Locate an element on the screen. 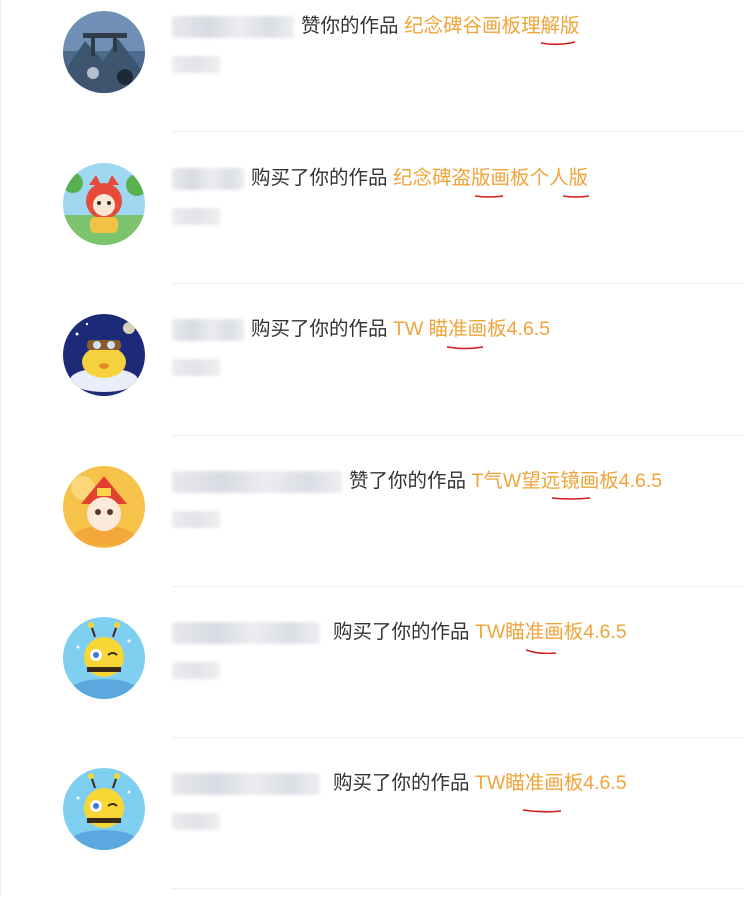 The height and width of the screenshot is (908, 744). work-title-link: TW 瞄准画板4.6.5 is located at coordinates (471, 329).